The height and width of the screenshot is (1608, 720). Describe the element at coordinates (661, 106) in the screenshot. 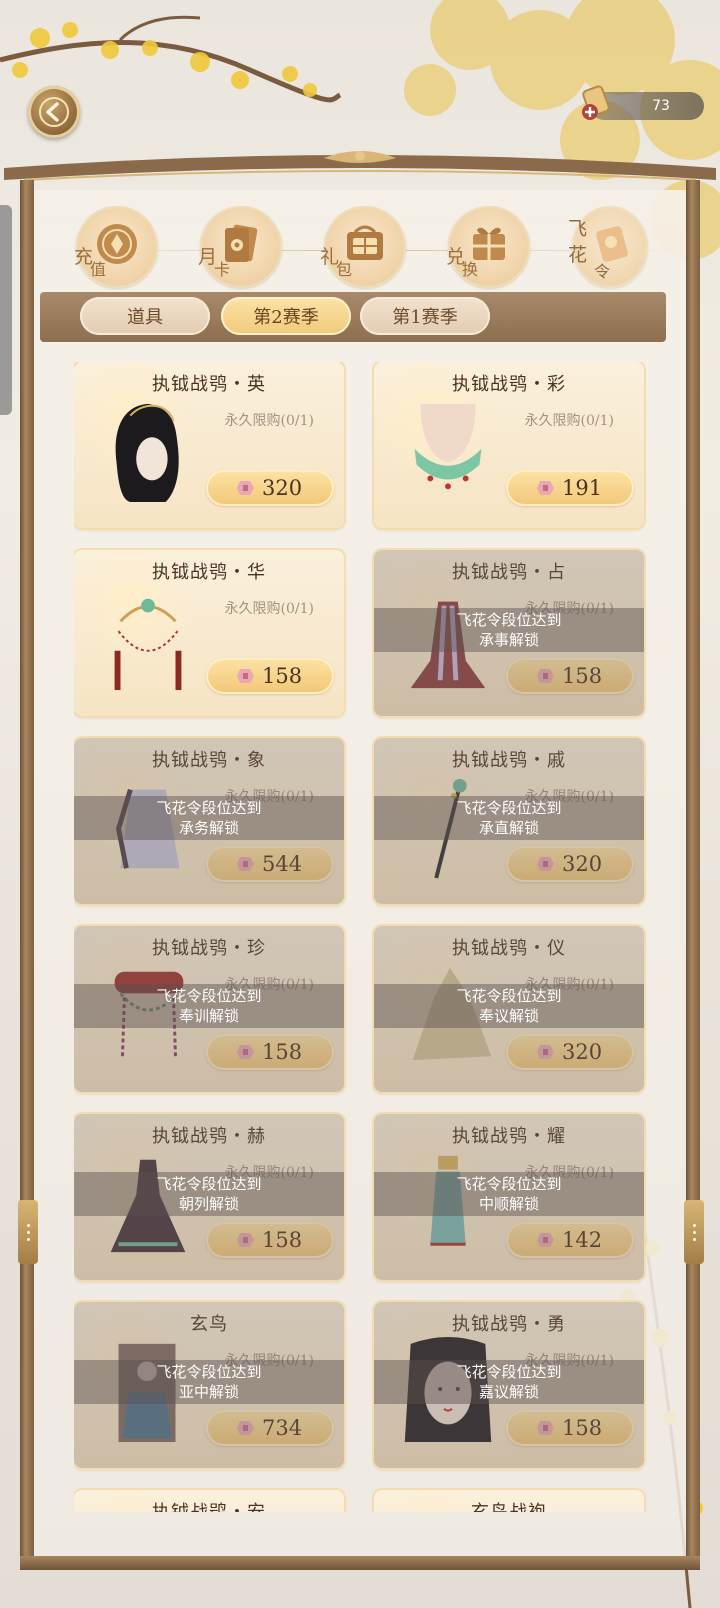

I see `currency-amount: 73` at that location.